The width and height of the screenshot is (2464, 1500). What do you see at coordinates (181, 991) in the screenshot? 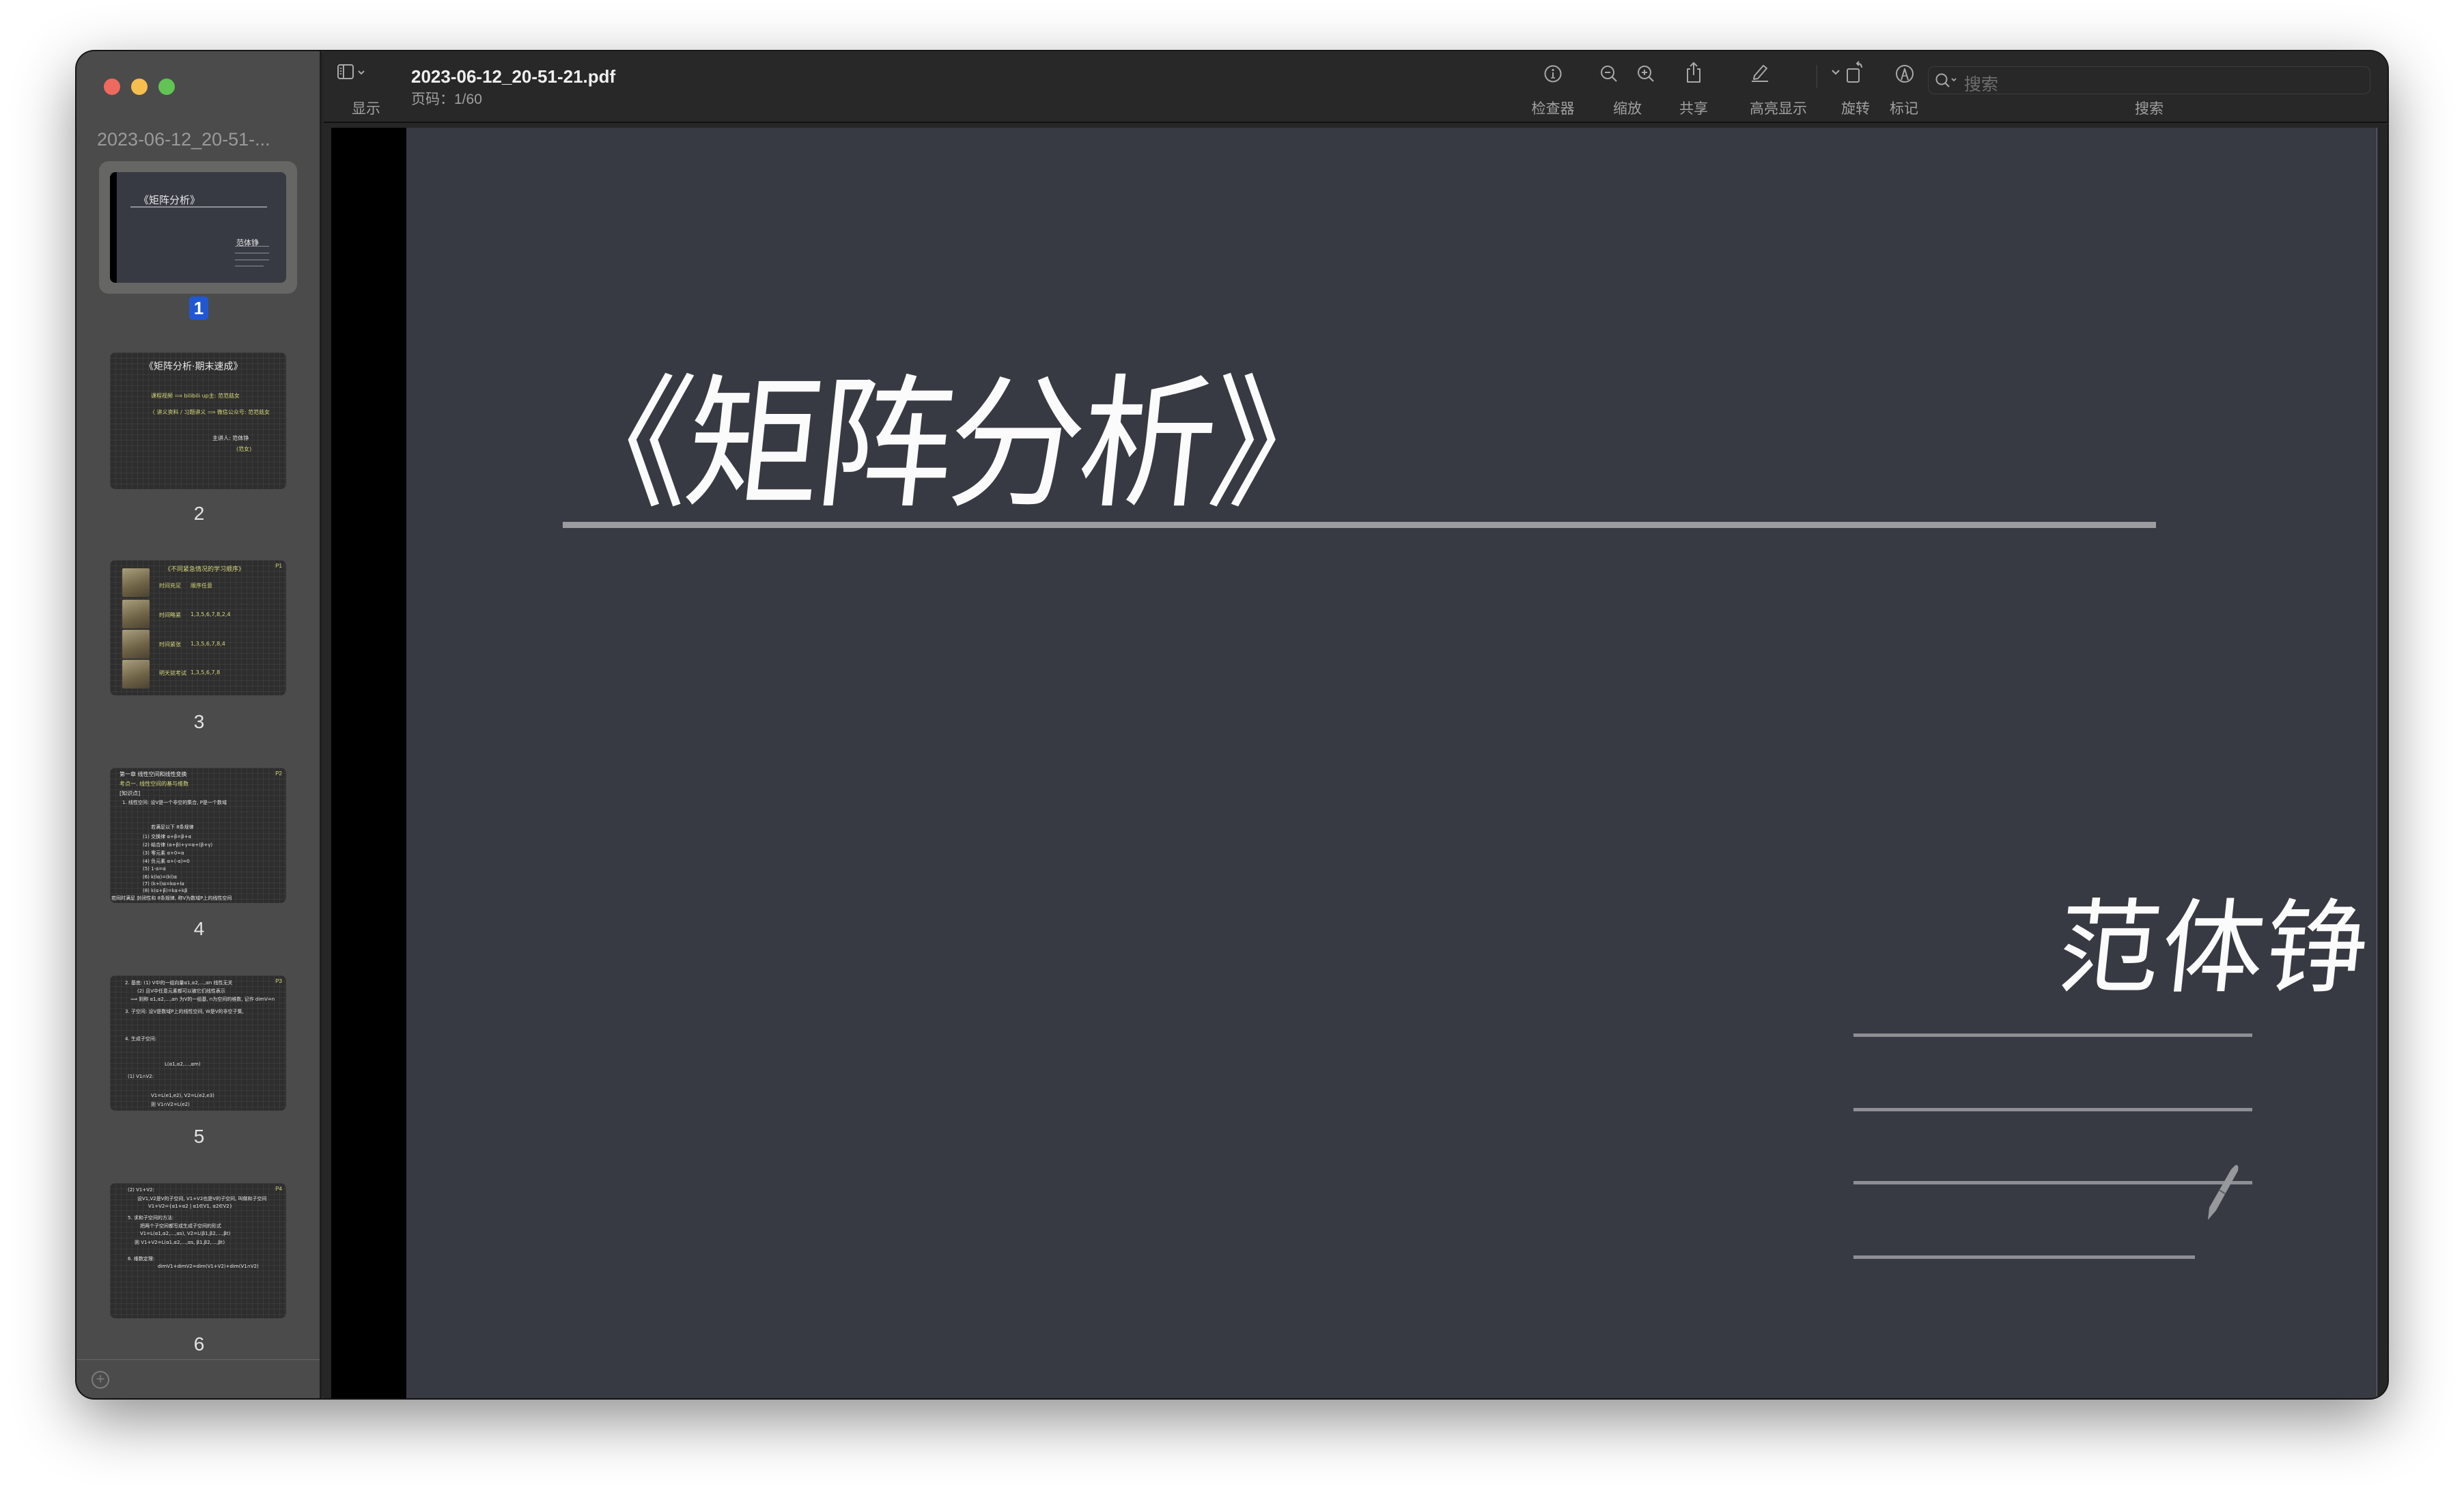
I see `thumbnail-text-line: (2) 且V中任意元素都可以被它们线性表示` at bounding box center [181, 991].